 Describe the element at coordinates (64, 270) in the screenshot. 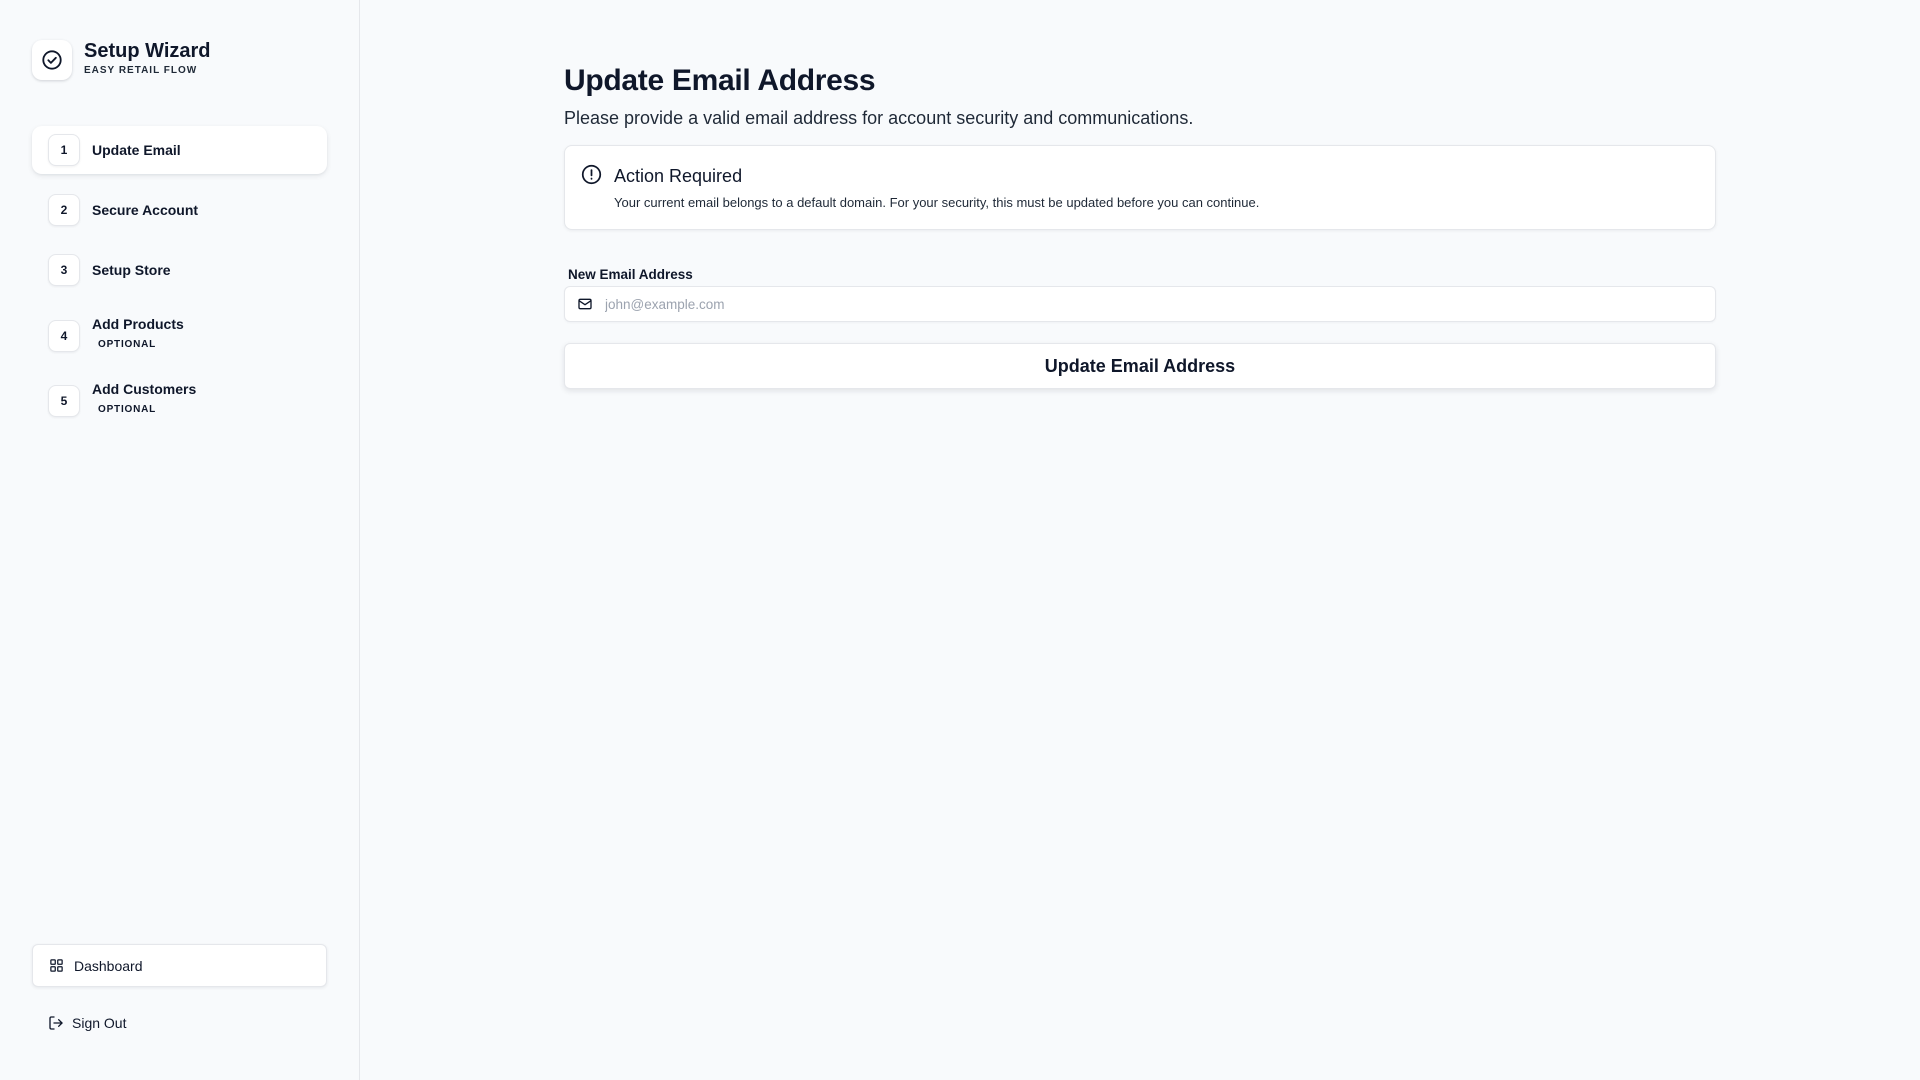

I see `step-number: 3` at that location.